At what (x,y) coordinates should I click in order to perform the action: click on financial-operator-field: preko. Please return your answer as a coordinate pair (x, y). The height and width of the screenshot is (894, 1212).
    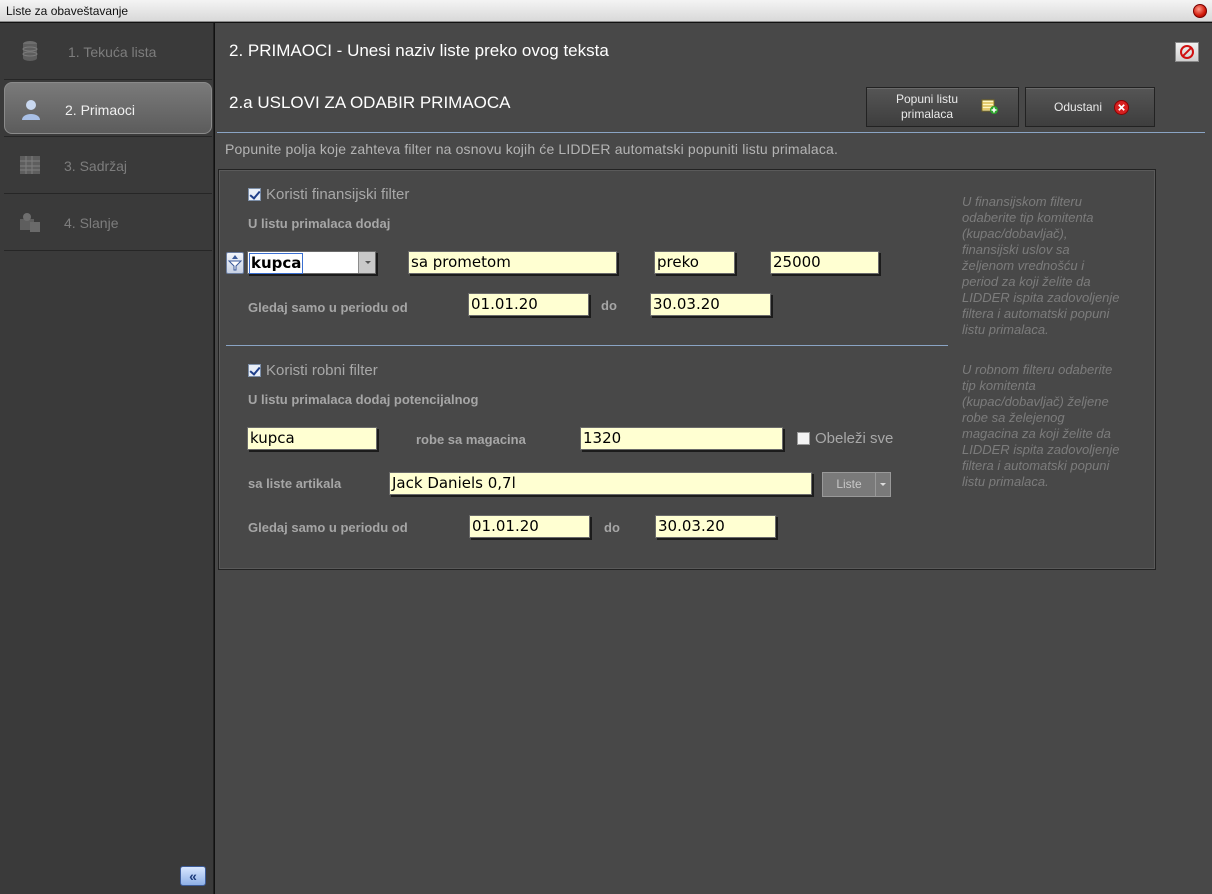
    Looking at the image, I should click on (694, 262).